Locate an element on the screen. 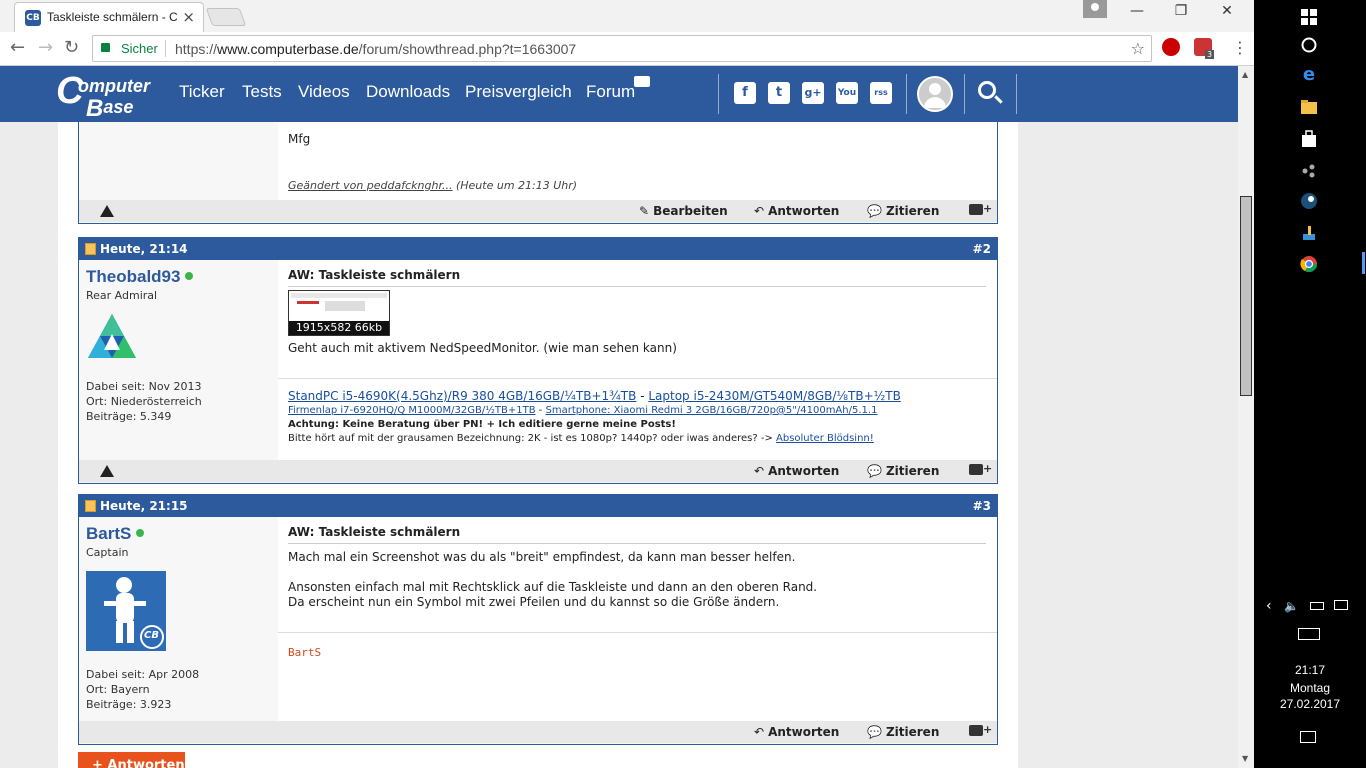 This screenshot has height=768, width=1366. scroll-up-icon: ▲ is located at coordinates (1245, 74).